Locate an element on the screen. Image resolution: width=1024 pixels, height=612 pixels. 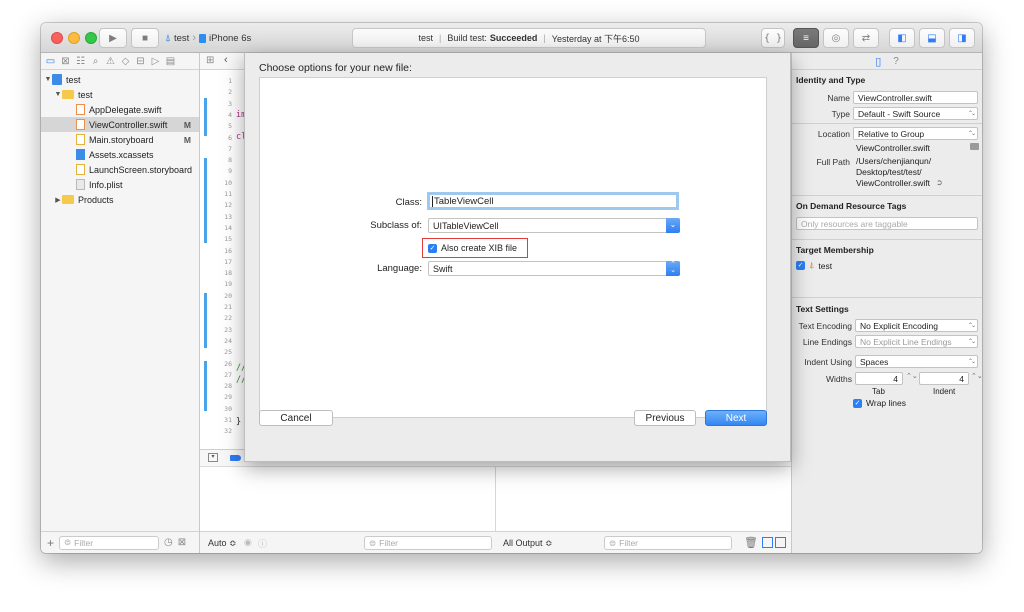
tab-width-stepper: ⌃⌄ is located at coordinates (912, 376).